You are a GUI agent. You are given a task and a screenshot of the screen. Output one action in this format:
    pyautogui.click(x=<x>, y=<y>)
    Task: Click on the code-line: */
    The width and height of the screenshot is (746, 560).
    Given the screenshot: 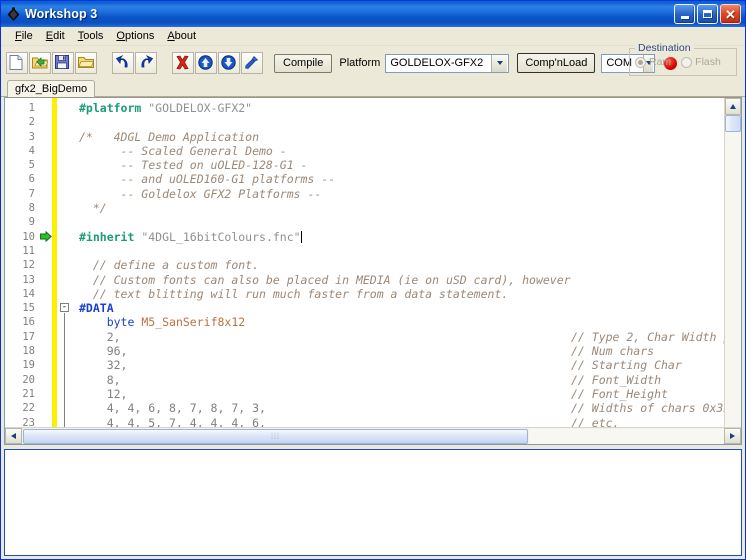 What is the action you would take?
    pyautogui.click(x=406, y=208)
    